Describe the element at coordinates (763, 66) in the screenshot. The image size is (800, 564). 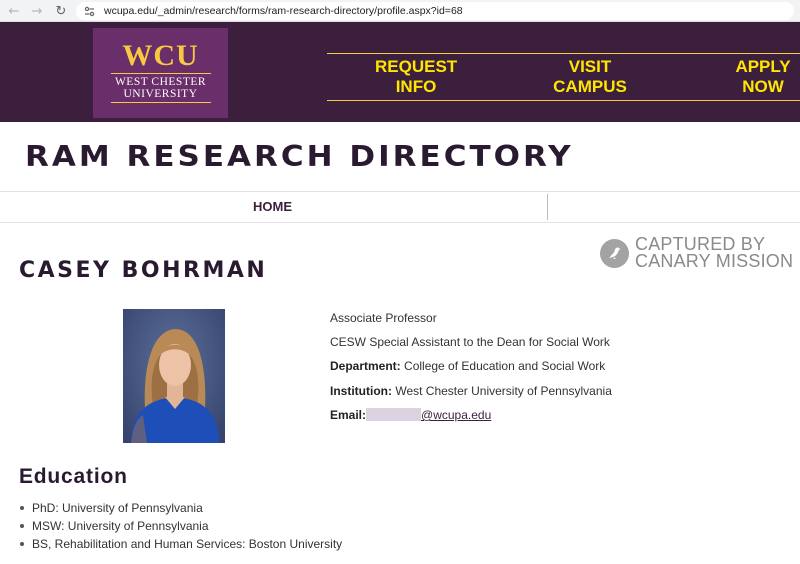
I see `apply-now-line-1: APPLY` at that location.